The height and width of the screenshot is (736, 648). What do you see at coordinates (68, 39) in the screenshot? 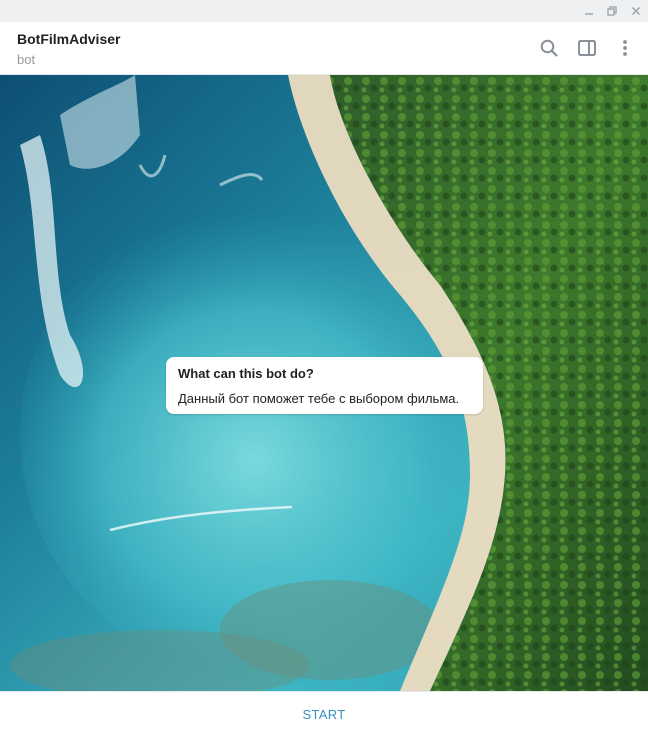
I see `chat-title: BotFilmAdviser` at bounding box center [68, 39].